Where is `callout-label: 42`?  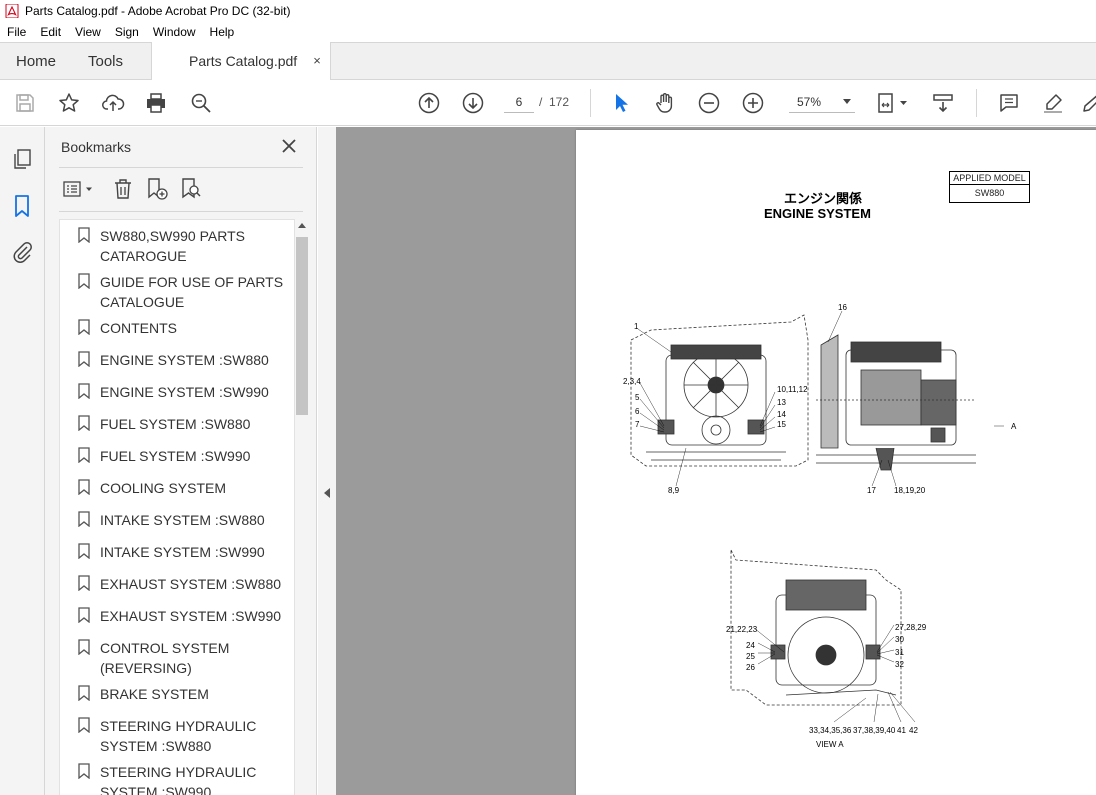
callout-label: 42 is located at coordinates (913, 730).